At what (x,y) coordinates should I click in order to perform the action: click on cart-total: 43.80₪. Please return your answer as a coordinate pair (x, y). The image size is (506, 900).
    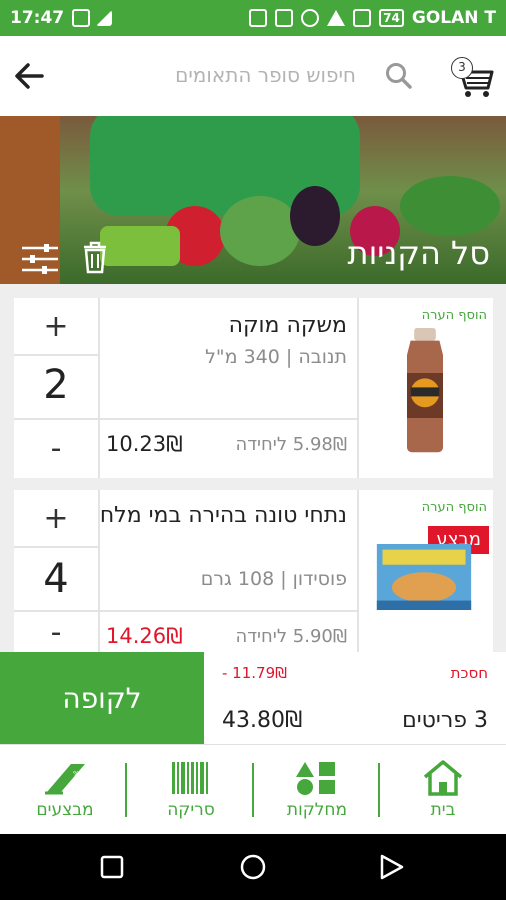
    Looking at the image, I should click on (262, 720).